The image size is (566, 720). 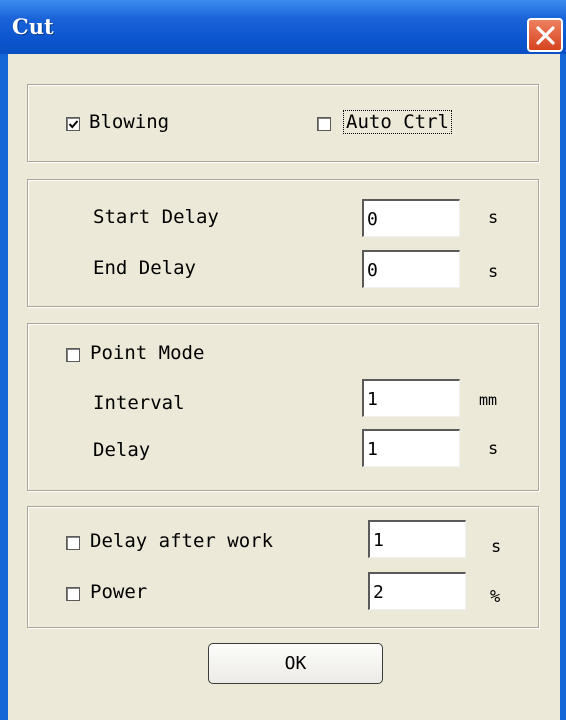 I want to click on power-label: Power, so click(x=119, y=592).